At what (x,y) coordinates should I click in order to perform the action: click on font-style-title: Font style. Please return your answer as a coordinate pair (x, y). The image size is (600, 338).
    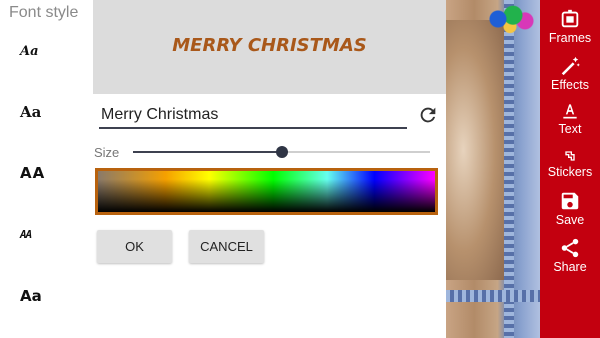
    Looking at the image, I should click on (44, 12).